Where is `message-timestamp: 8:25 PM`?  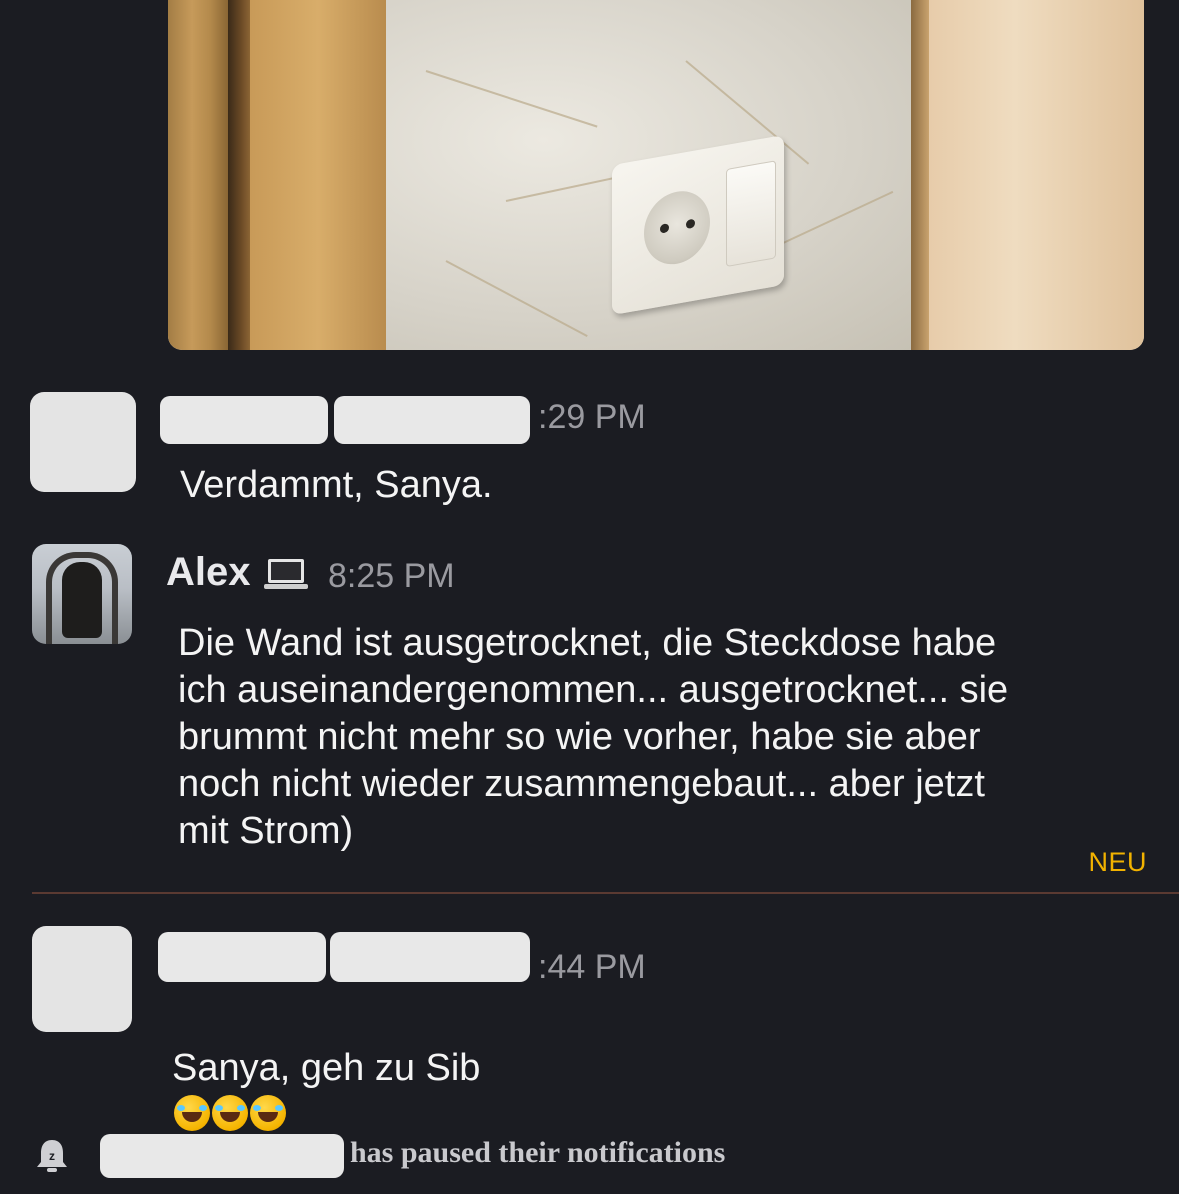
message-timestamp: 8:25 PM is located at coordinates (391, 576).